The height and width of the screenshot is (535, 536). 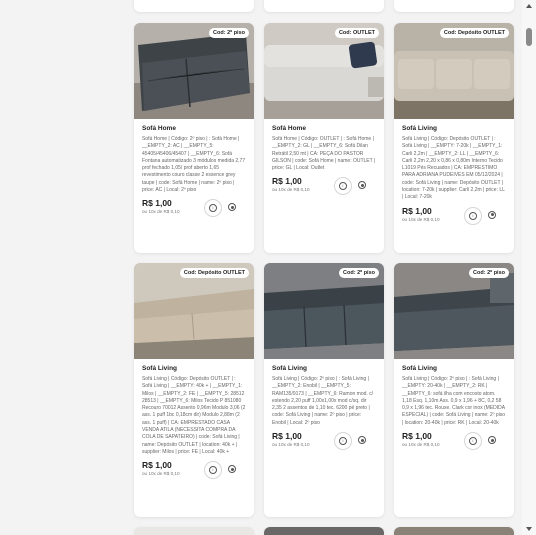 I want to click on code-badge: Cod: OUTLET, so click(x=356, y=33).